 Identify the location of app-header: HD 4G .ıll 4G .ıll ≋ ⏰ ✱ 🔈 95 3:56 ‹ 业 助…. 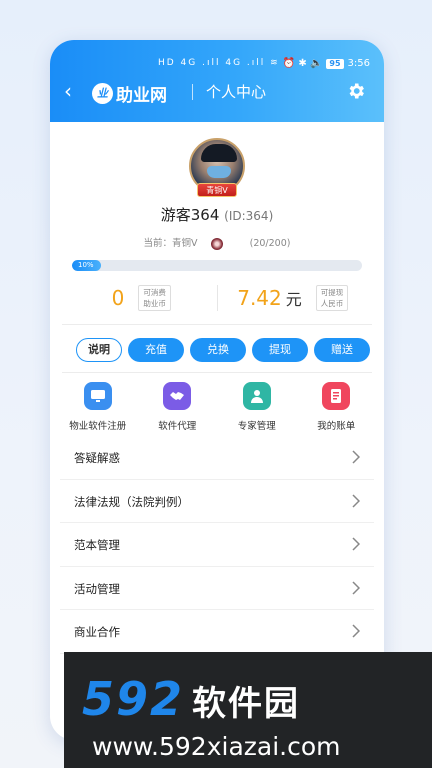
(217, 81).